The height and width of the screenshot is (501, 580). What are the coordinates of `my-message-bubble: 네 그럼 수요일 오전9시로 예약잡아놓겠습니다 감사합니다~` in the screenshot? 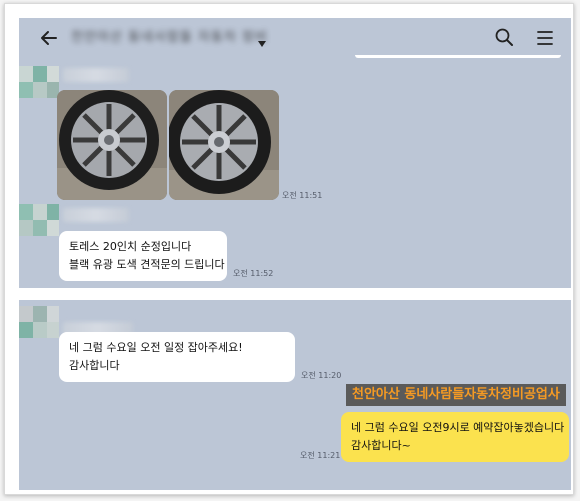 It's located at (455, 437).